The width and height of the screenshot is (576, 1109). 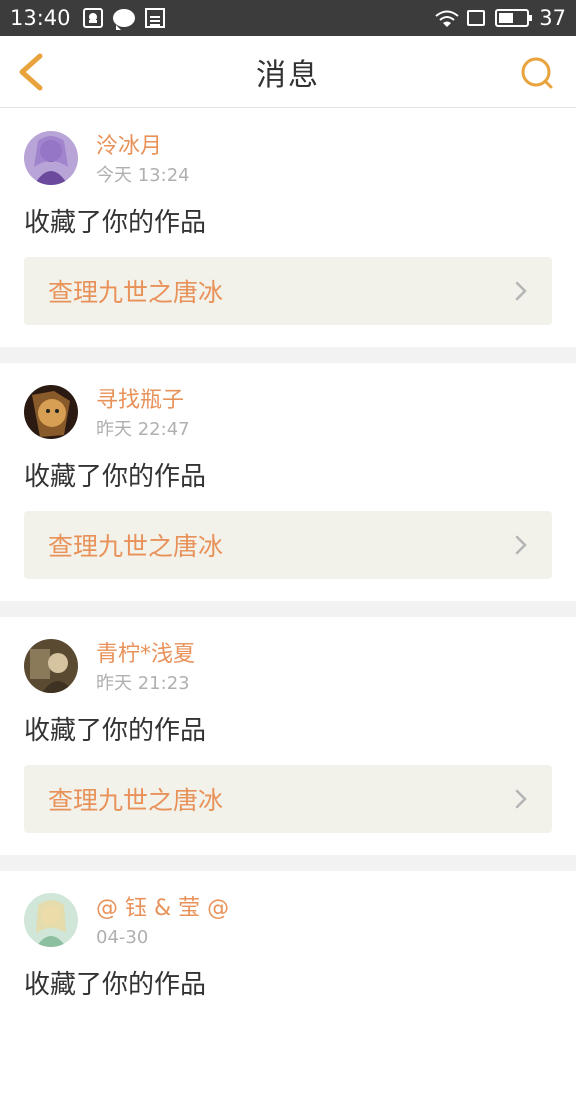 What do you see at coordinates (514, 18) in the screenshot?
I see `battery-icon` at bounding box center [514, 18].